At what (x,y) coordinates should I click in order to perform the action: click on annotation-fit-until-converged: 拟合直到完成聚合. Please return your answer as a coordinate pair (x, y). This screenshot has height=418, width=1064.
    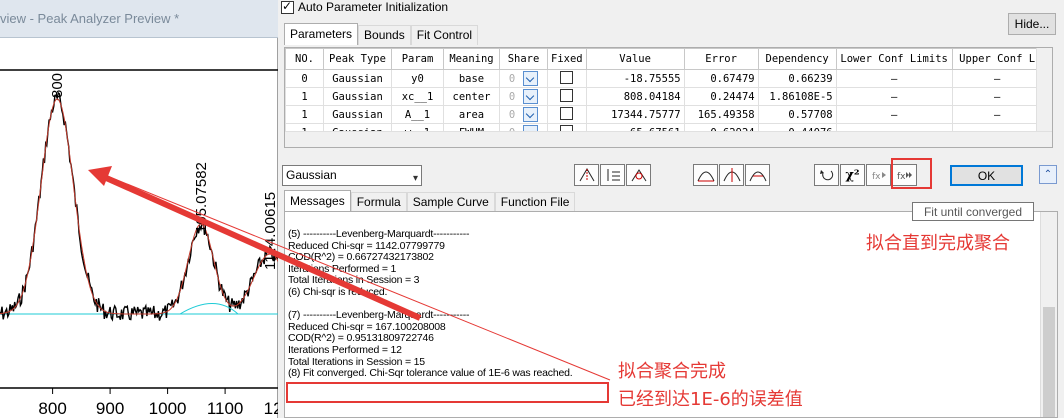
    Looking at the image, I should click on (938, 243).